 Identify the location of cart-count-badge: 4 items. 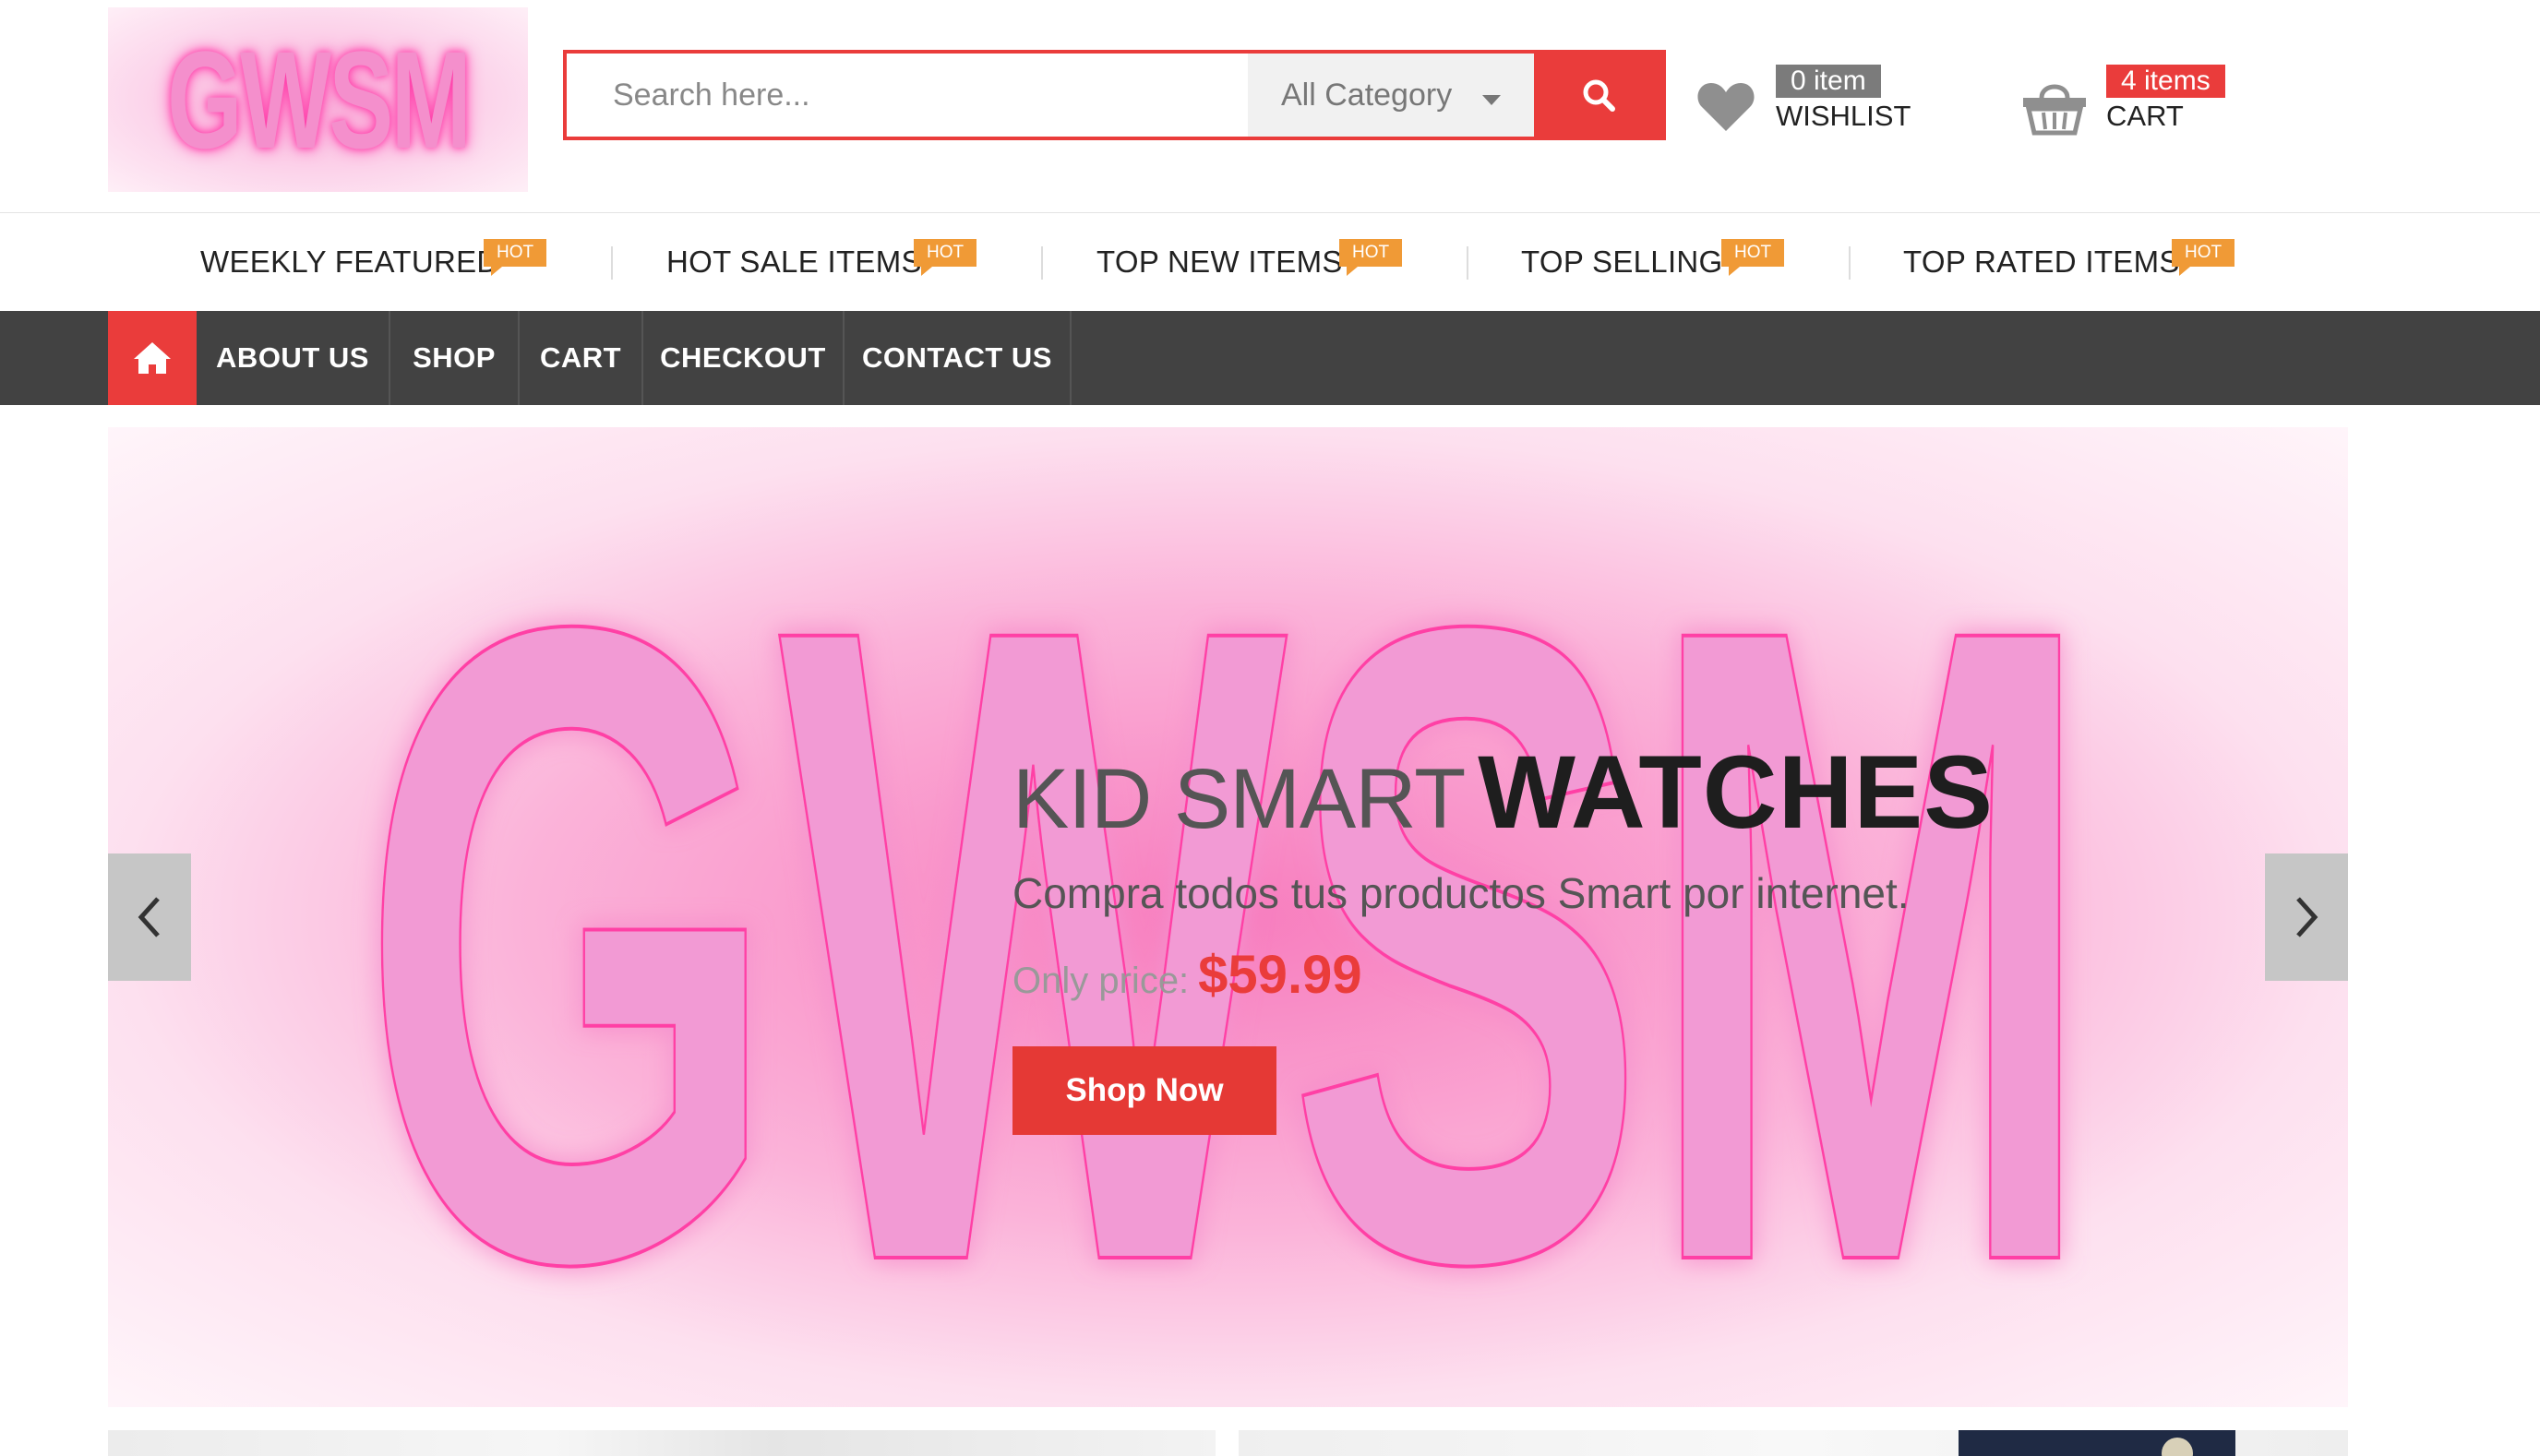
(2165, 81).